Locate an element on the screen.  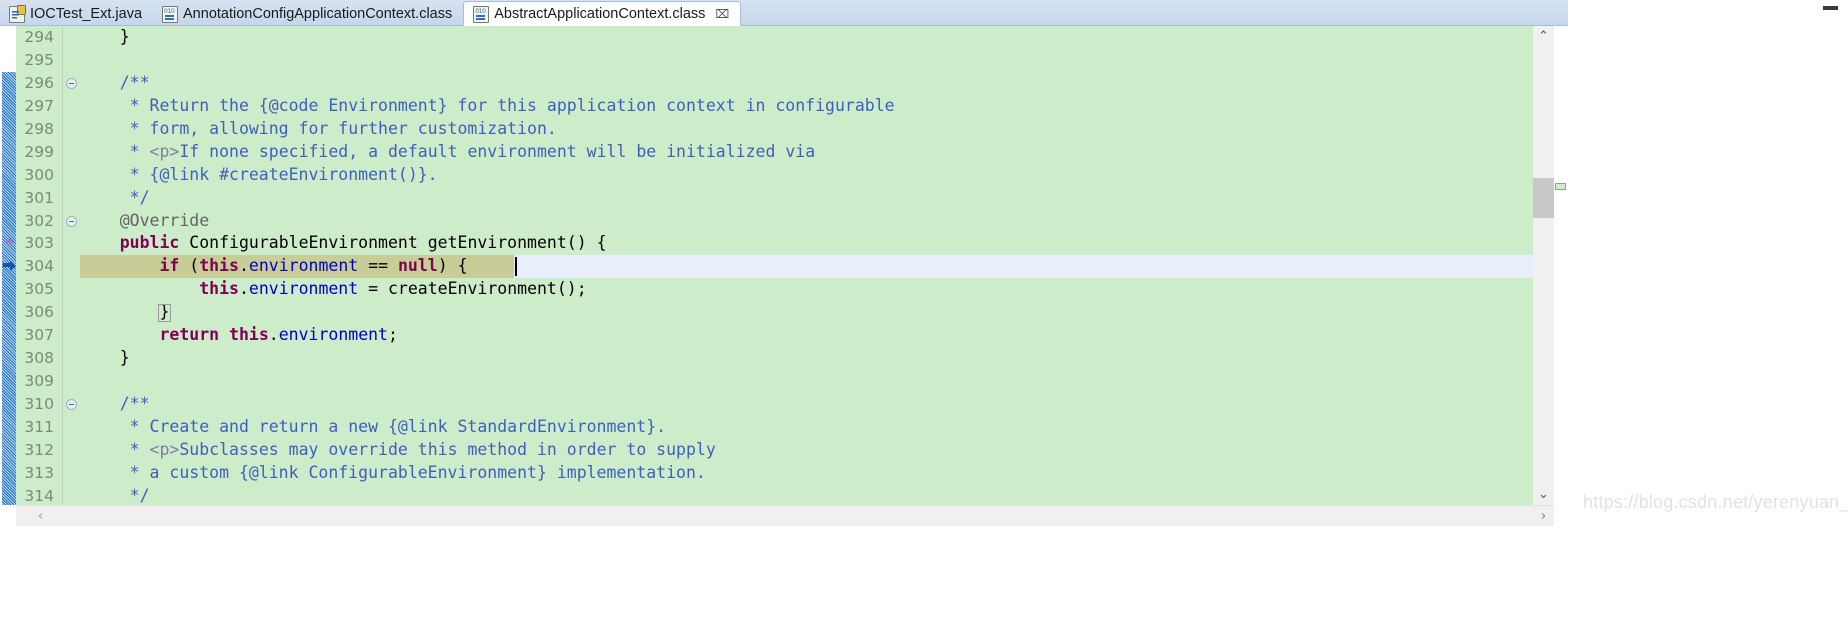
line-number-row: 304 is located at coordinates (39, 266).